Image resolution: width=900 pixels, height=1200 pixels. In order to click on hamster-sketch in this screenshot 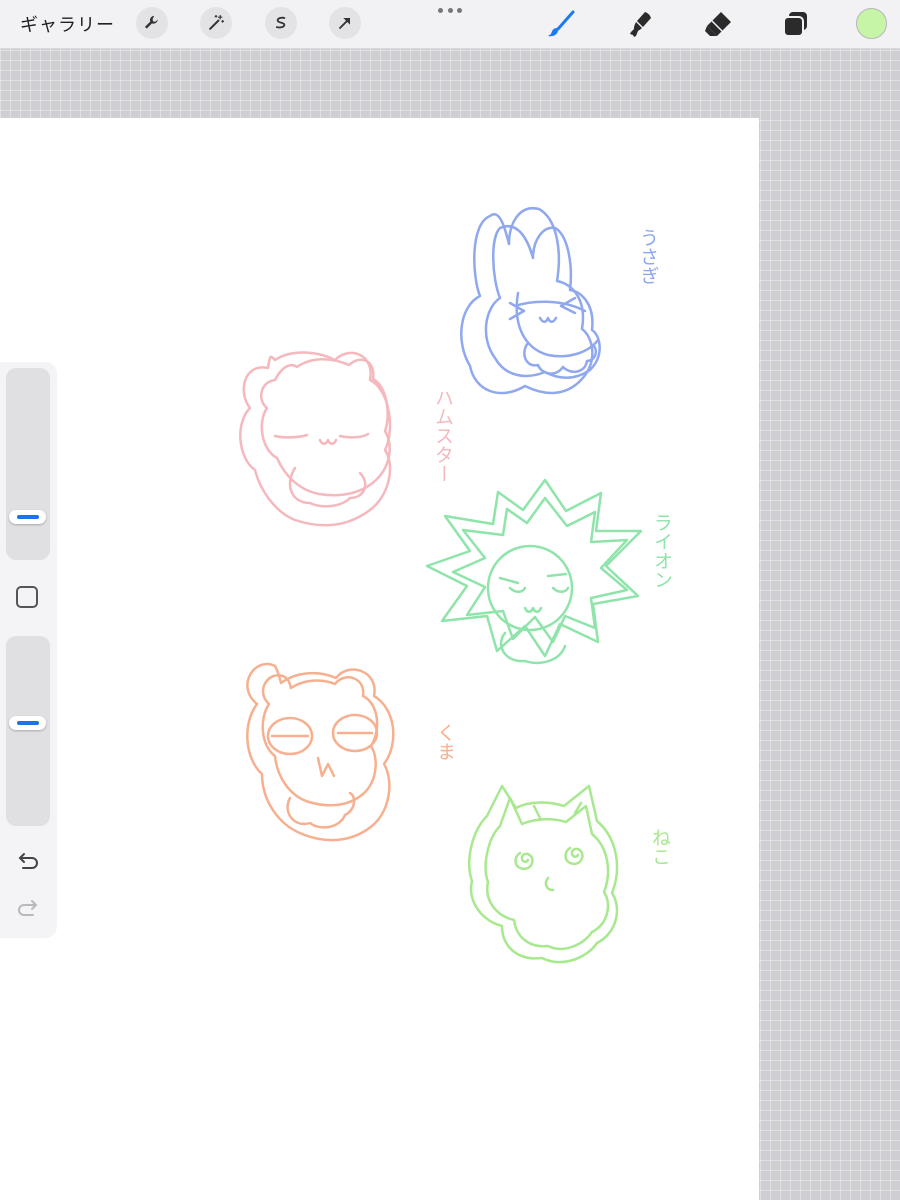, I will do `click(315, 439)`.